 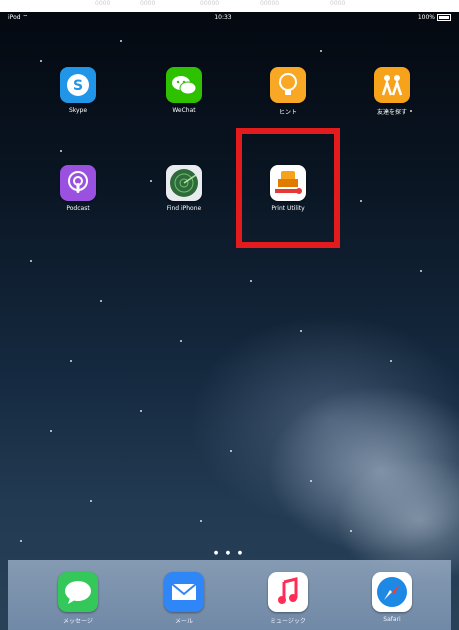 I want to click on dock-app-mail: メール, so click(x=184, y=598).